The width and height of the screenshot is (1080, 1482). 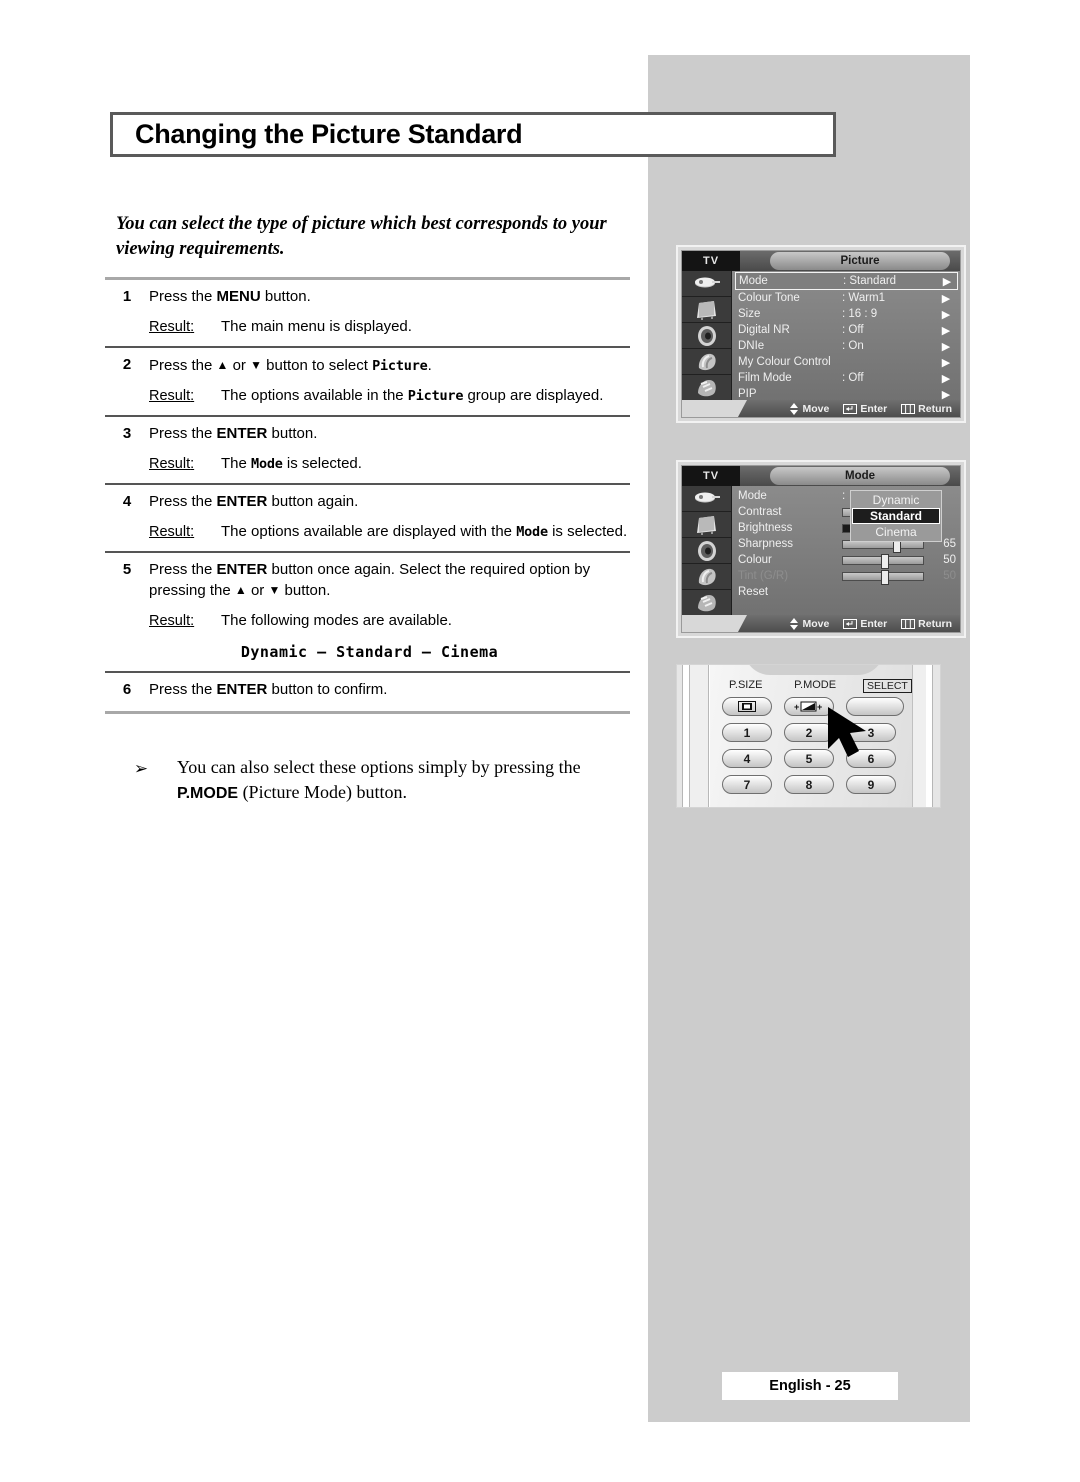 What do you see at coordinates (887, 686) in the screenshot?
I see `select-label: SELECT` at bounding box center [887, 686].